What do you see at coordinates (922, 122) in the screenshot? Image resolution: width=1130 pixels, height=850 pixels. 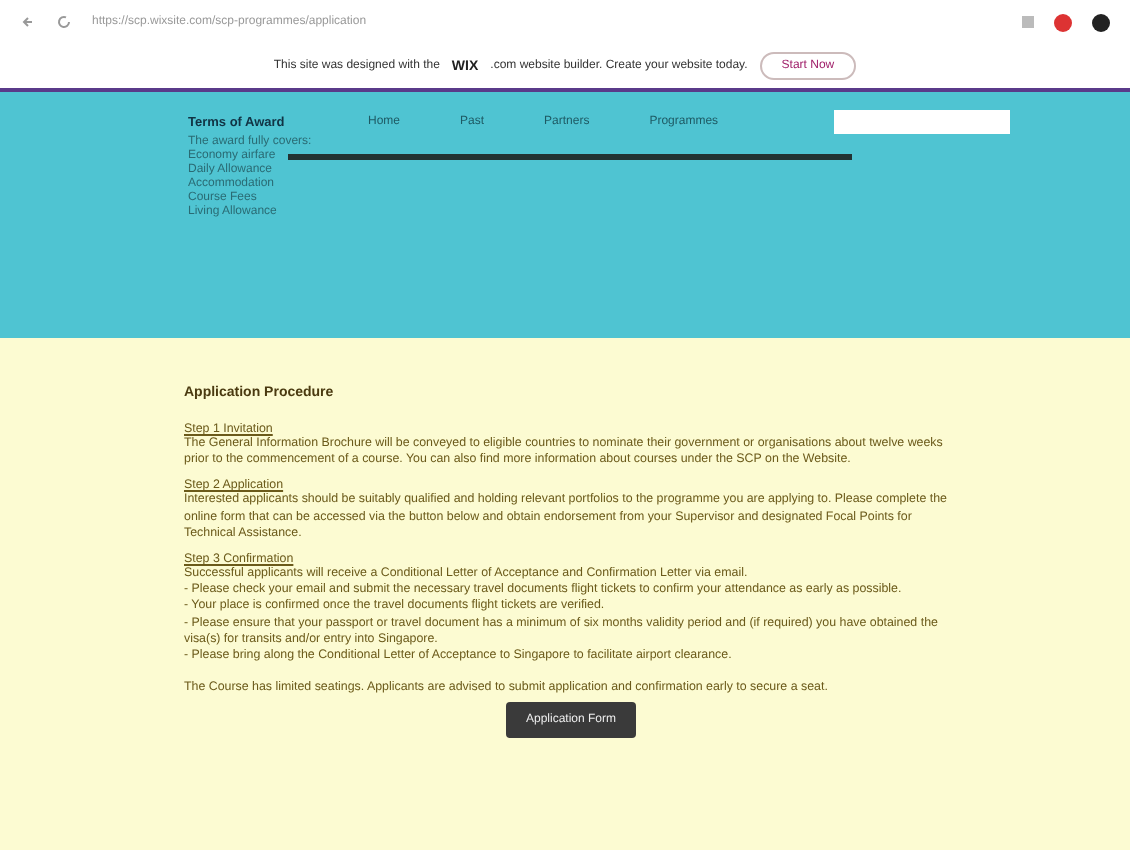 I see `search-field` at bounding box center [922, 122].